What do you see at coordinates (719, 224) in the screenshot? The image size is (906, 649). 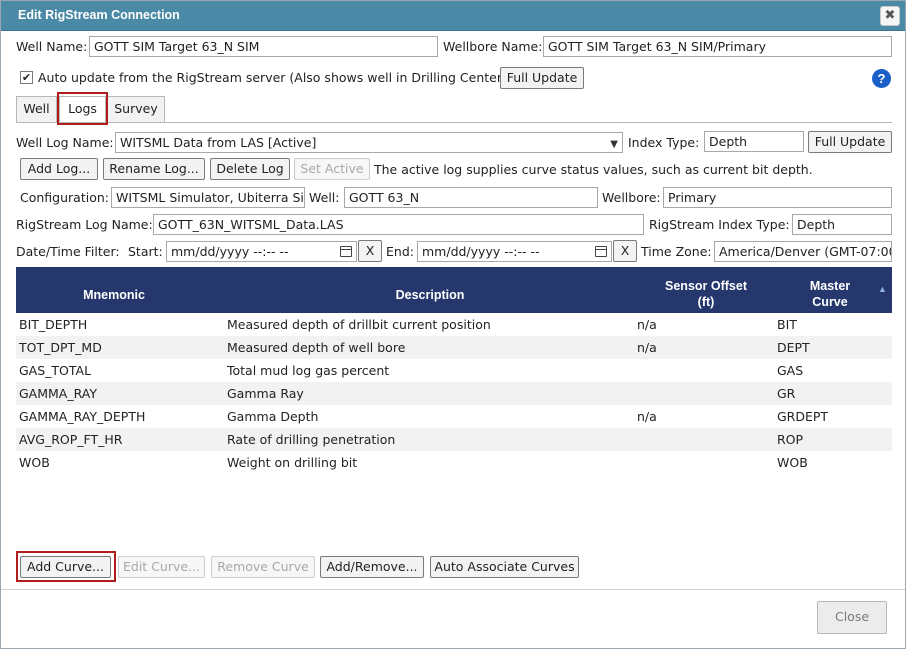 I see `rigstream-index-label: RigStream Index Type:` at bounding box center [719, 224].